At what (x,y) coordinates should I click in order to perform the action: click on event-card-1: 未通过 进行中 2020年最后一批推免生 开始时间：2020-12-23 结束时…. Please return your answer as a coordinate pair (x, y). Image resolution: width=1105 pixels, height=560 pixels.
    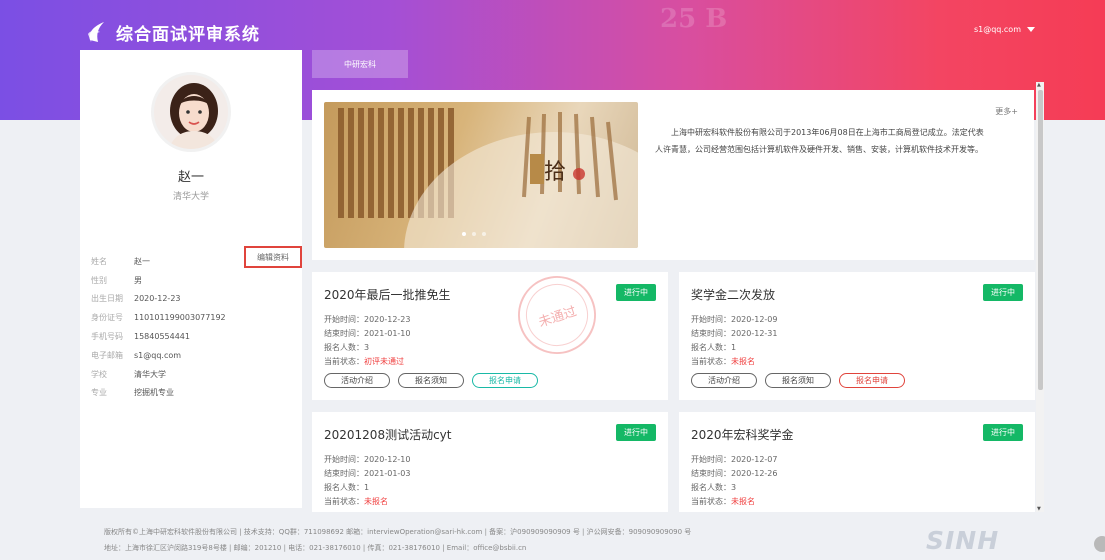
    Looking at the image, I should click on (490, 332).